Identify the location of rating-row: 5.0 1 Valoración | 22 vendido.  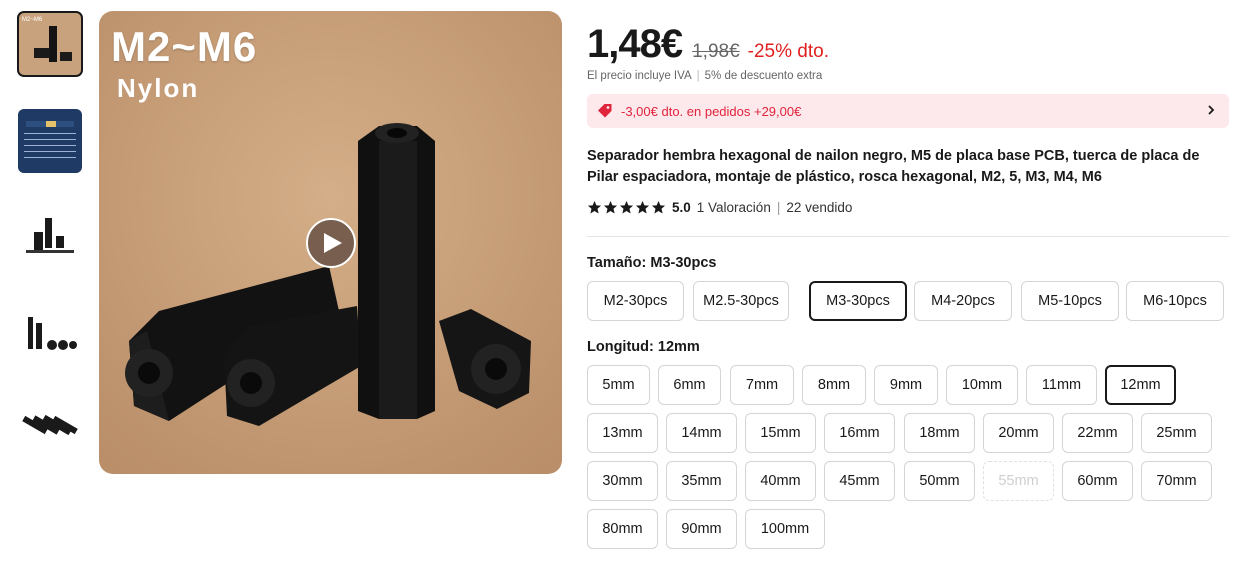
(719, 207).